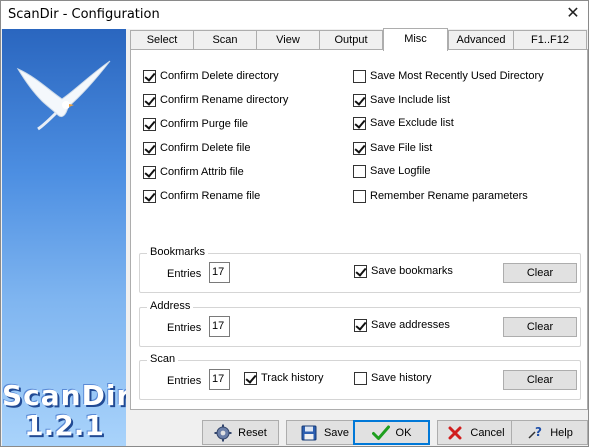 The image size is (589, 447). What do you see at coordinates (223, 433) in the screenshot?
I see `gear-icon` at bounding box center [223, 433].